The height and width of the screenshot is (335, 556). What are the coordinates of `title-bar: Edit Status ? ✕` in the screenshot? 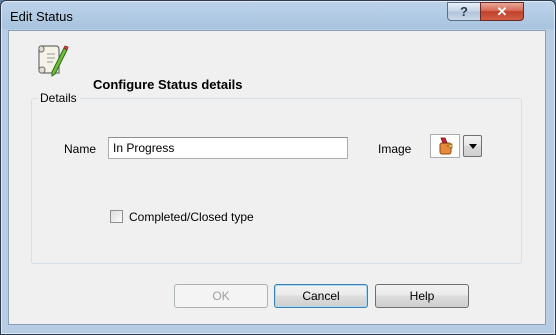 It's located at (278, 16).